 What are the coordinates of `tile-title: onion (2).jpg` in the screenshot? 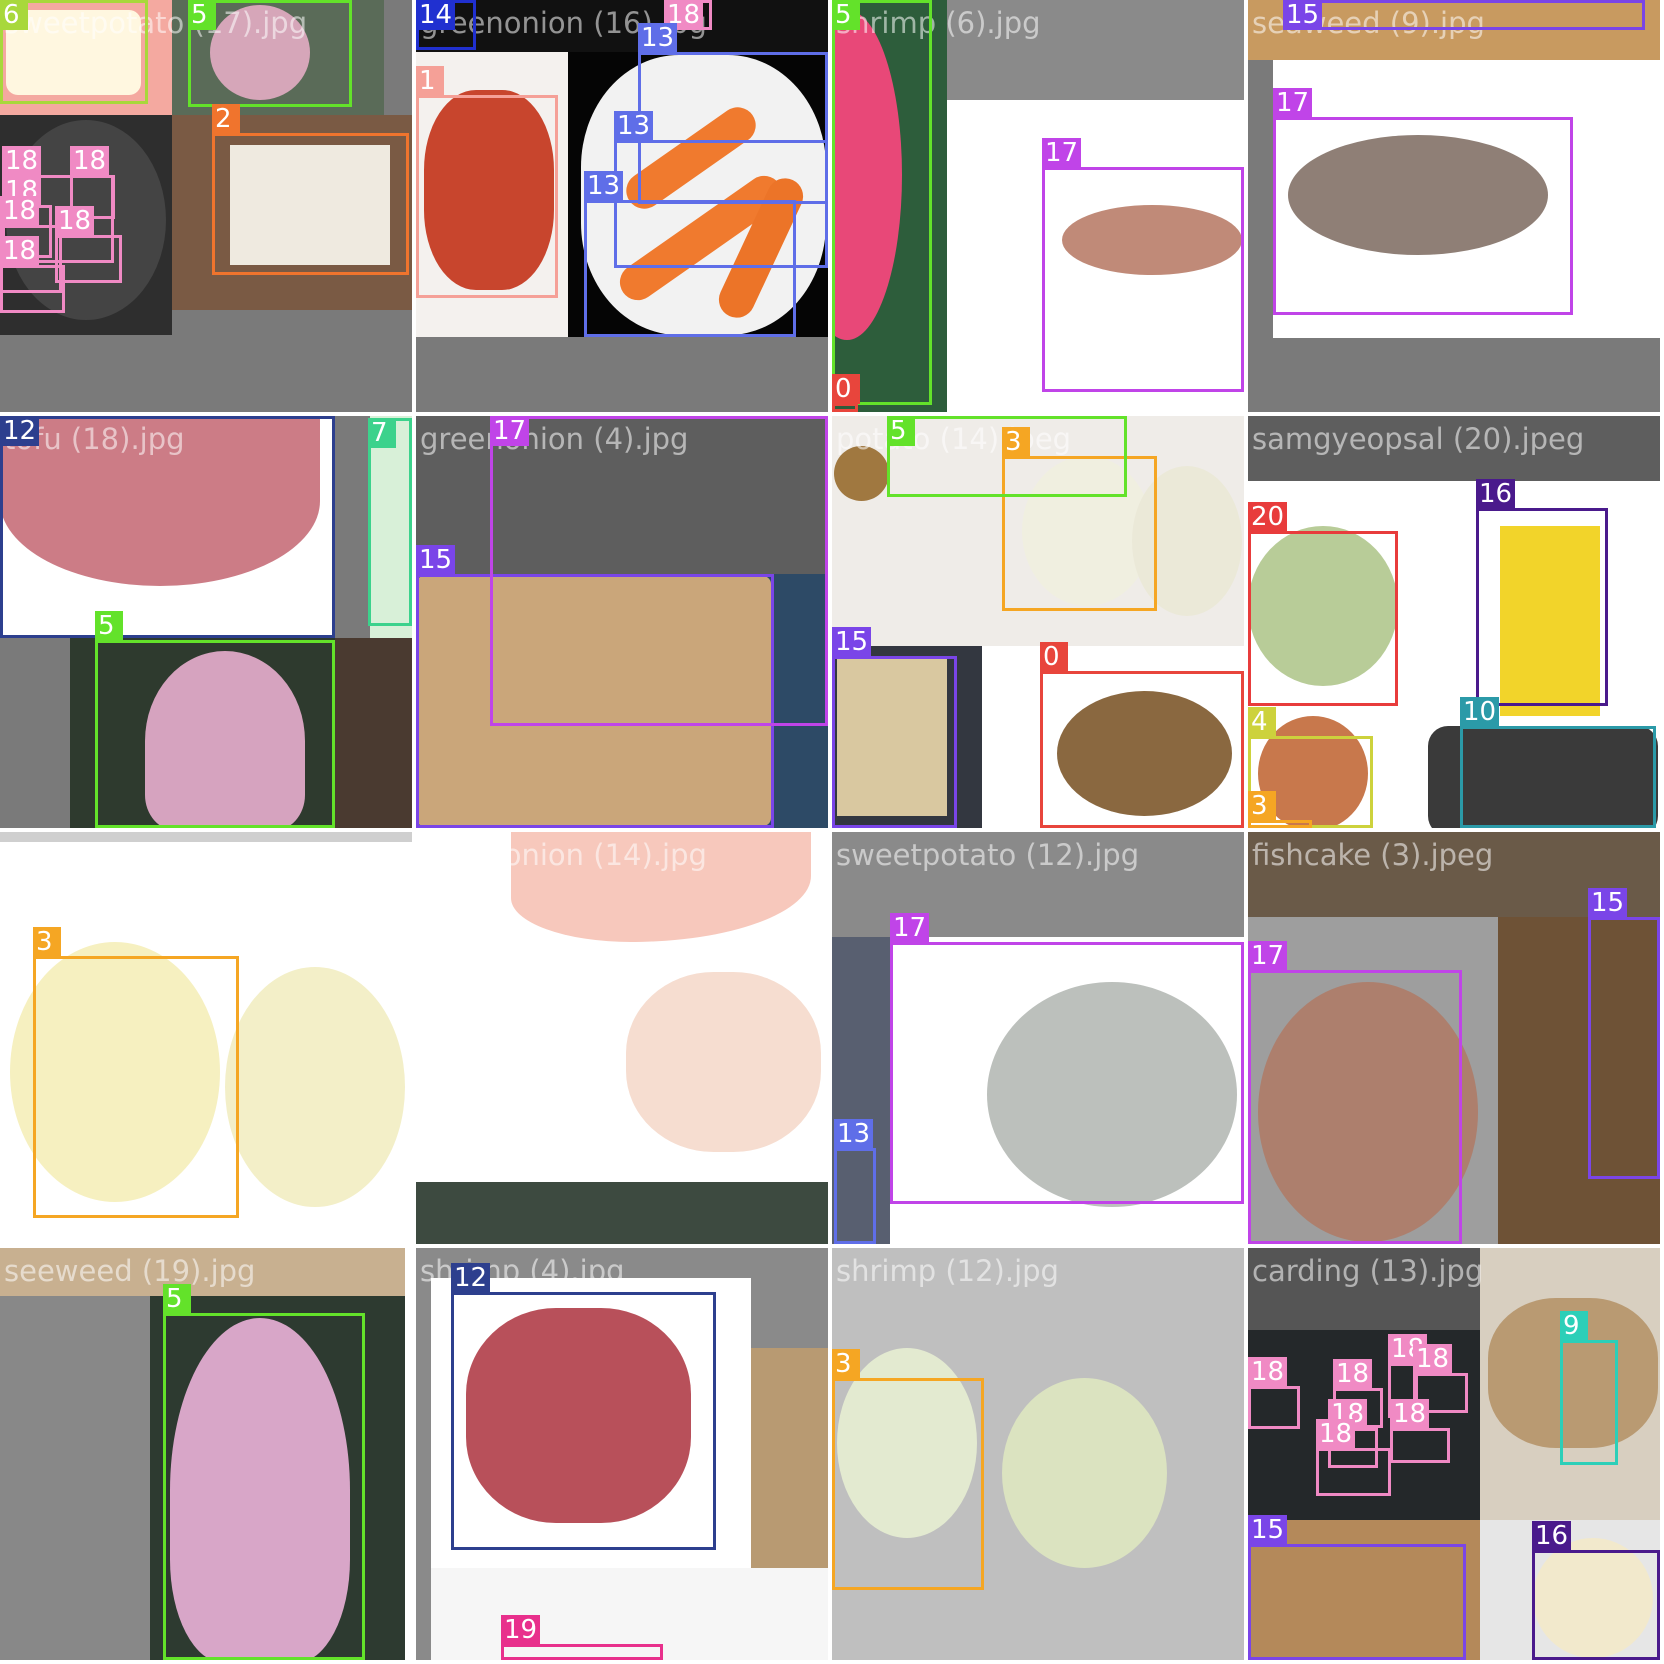 It's located at (96, 855).